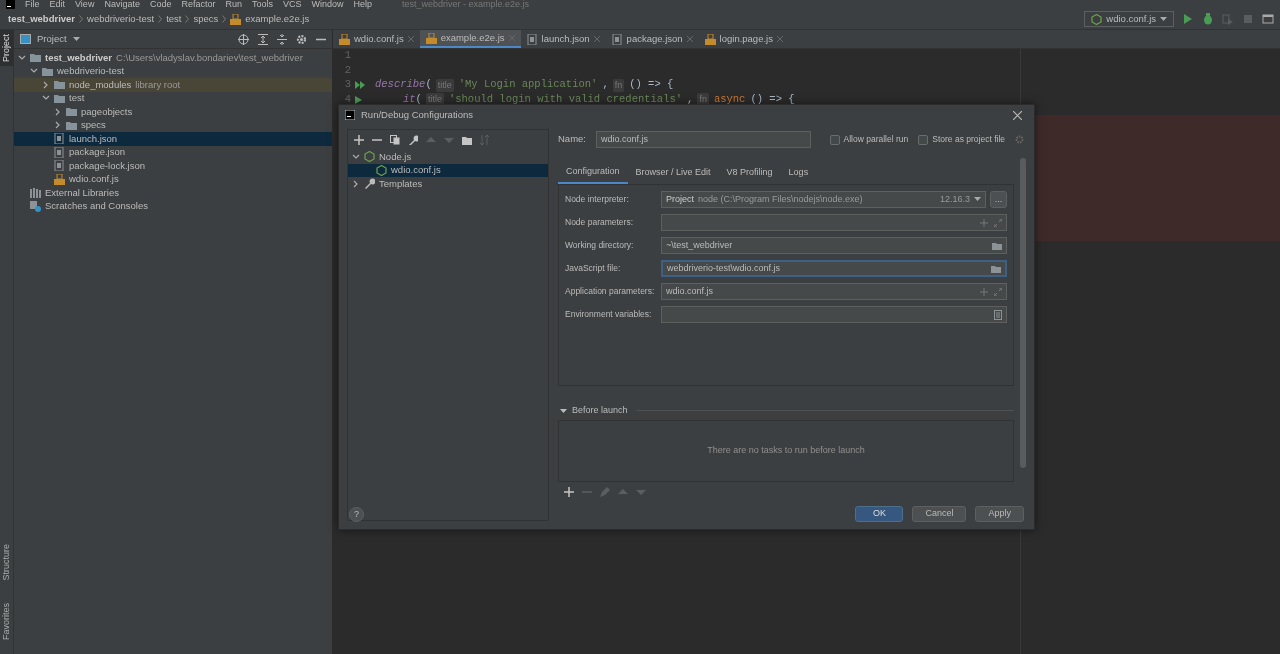 The width and height of the screenshot is (1280, 654). What do you see at coordinates (749, 172) in the screenshot?
I see `dialog-tab: V8 Profiling` at bounding box center [749, 172].